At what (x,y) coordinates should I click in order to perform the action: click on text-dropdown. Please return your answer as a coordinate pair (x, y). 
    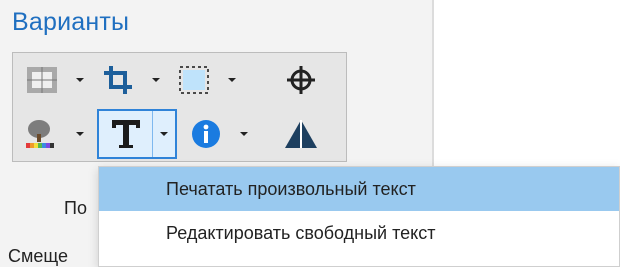
    Looking at the image, I should click on (163, 134).